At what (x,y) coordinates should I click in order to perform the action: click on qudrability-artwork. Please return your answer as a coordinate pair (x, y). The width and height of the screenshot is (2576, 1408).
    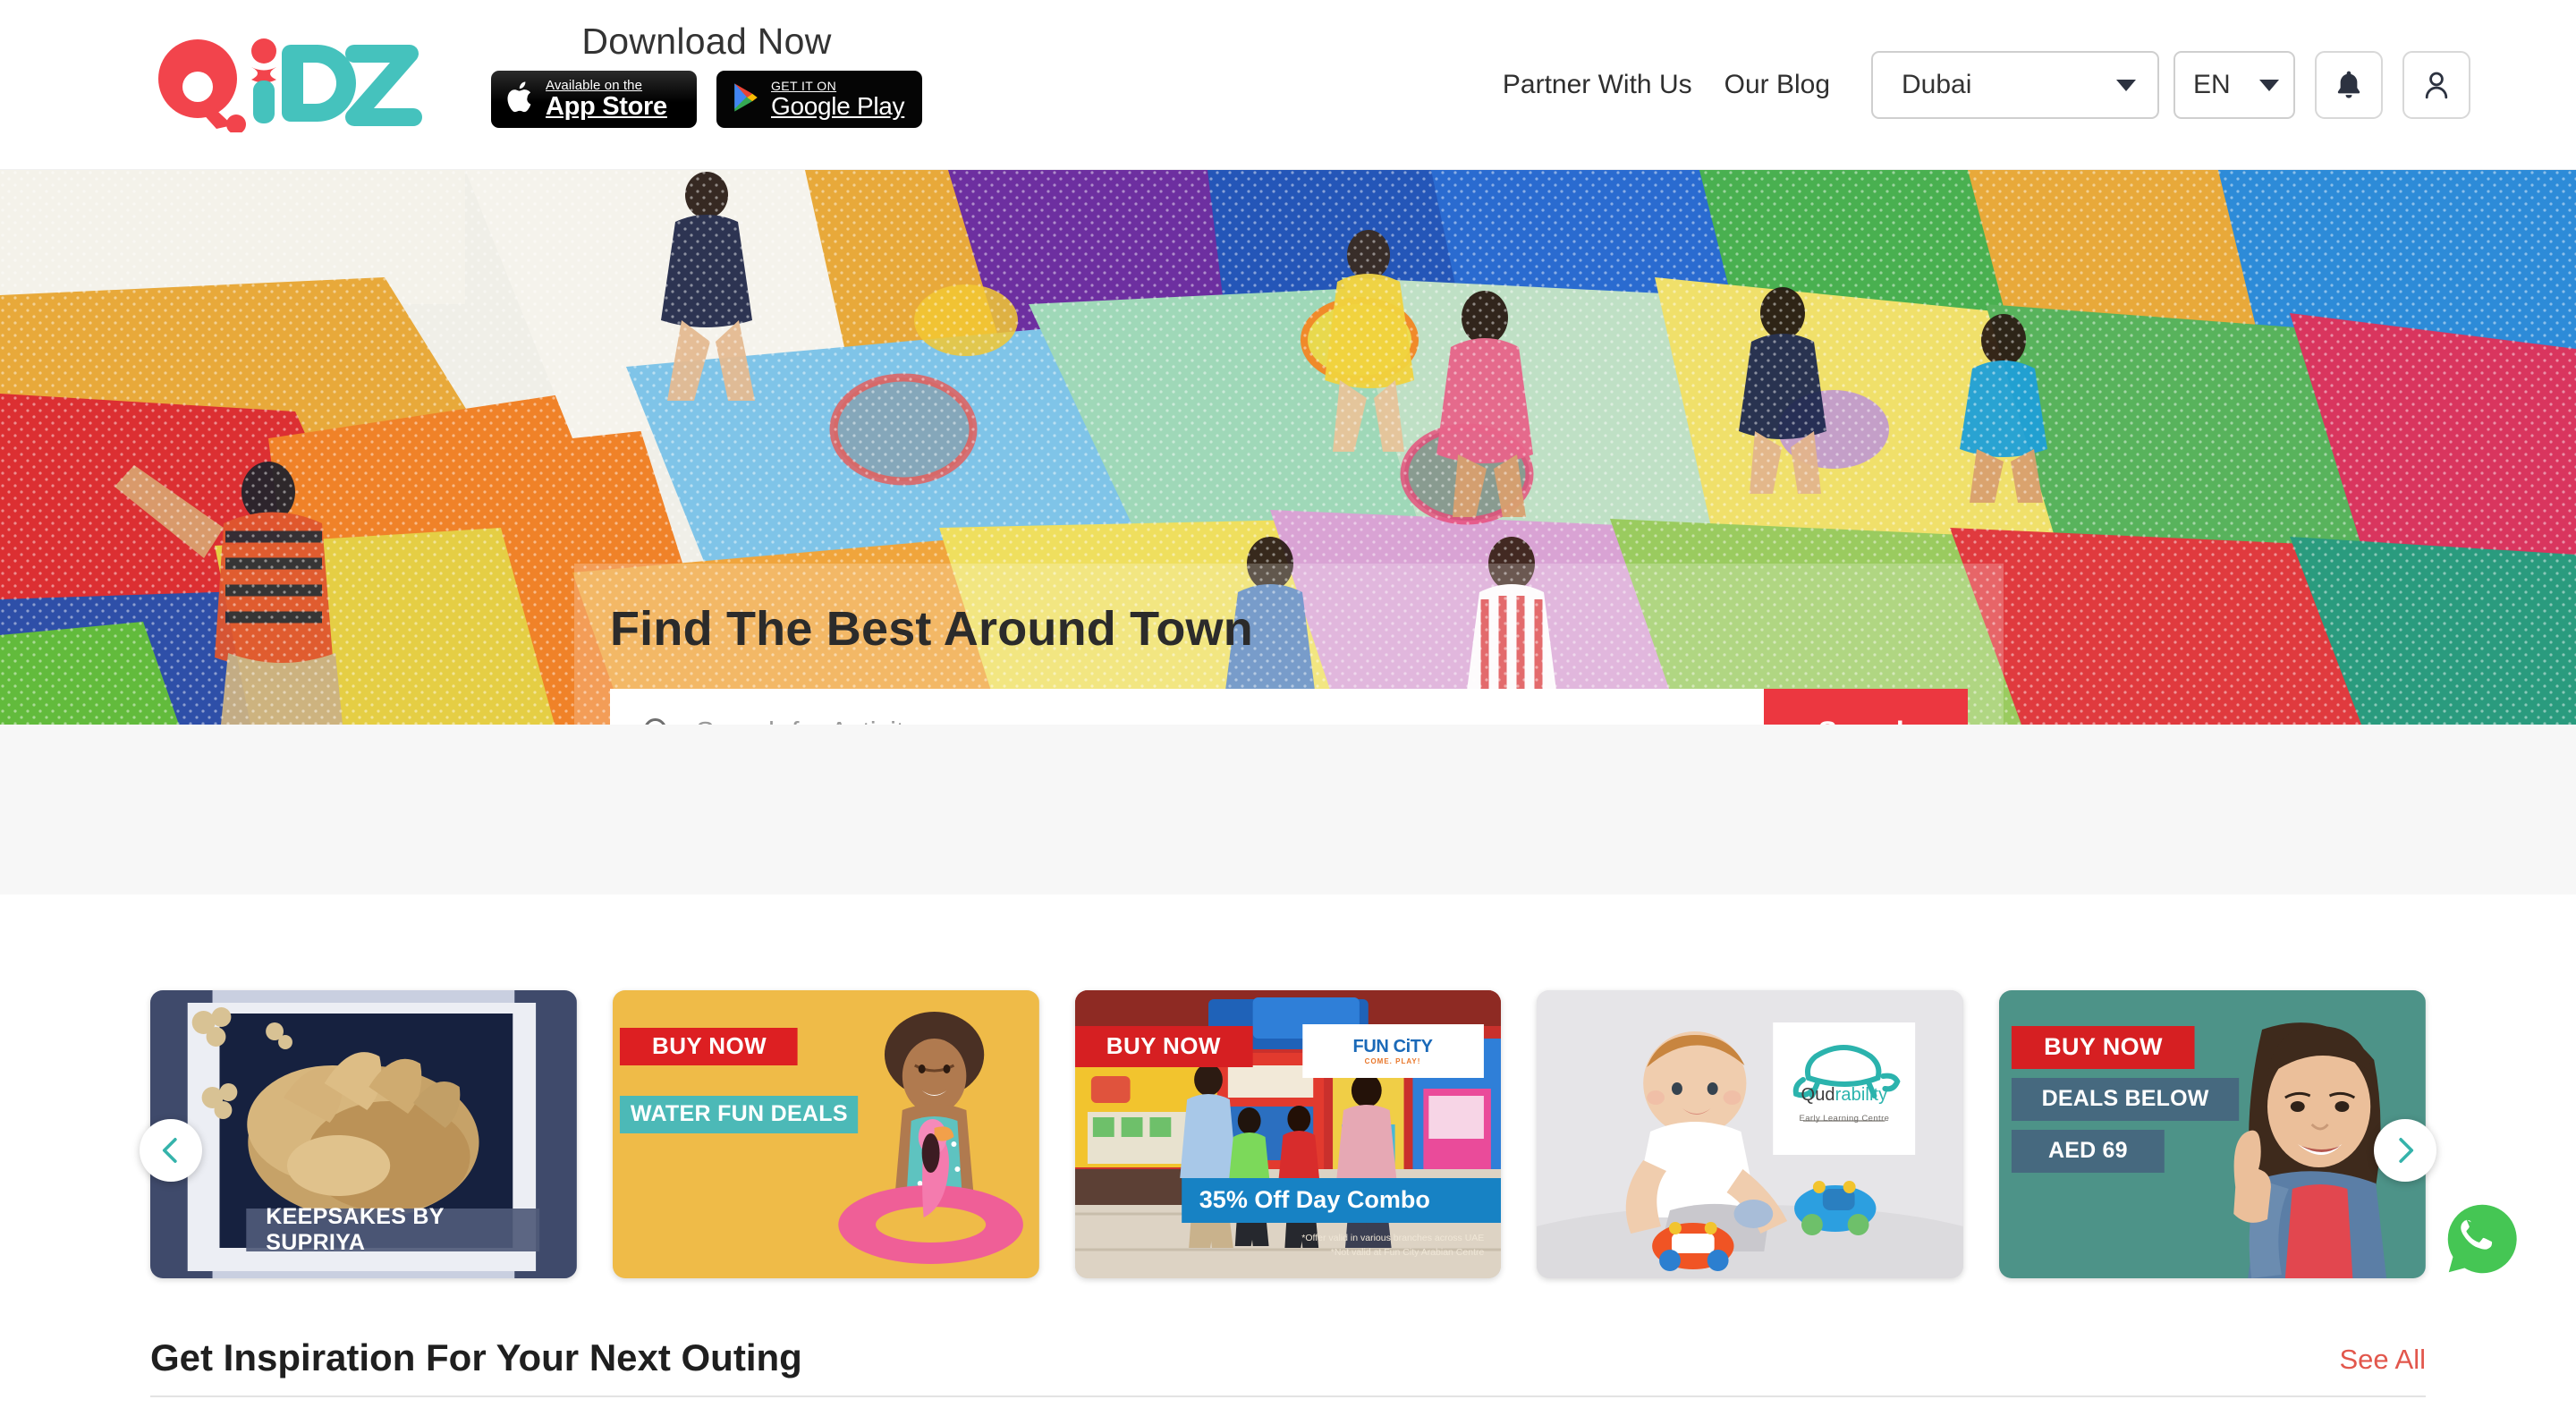
    Looking at the image, I should click on (1750, 1134).